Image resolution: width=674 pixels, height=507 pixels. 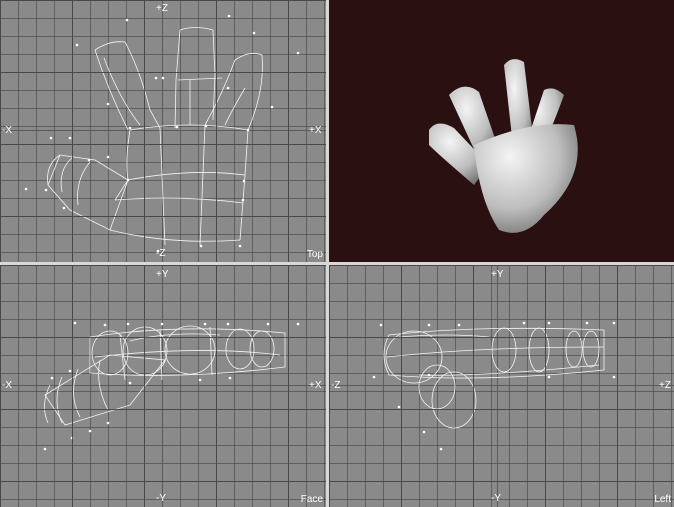 I want to click on hand-render, so click(x=503, y=146).